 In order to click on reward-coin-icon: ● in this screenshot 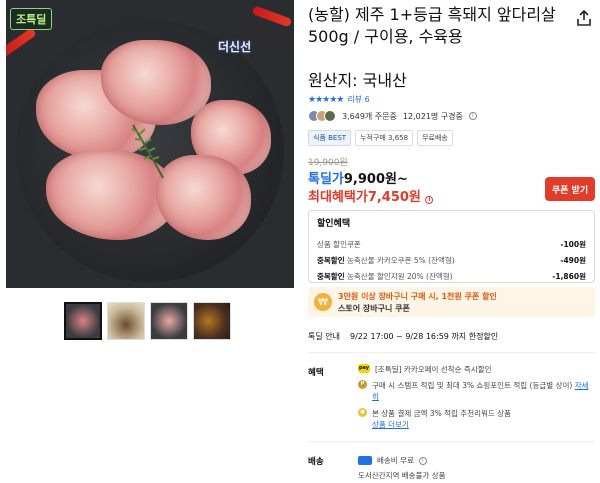, I will do `click(362, 412)`.